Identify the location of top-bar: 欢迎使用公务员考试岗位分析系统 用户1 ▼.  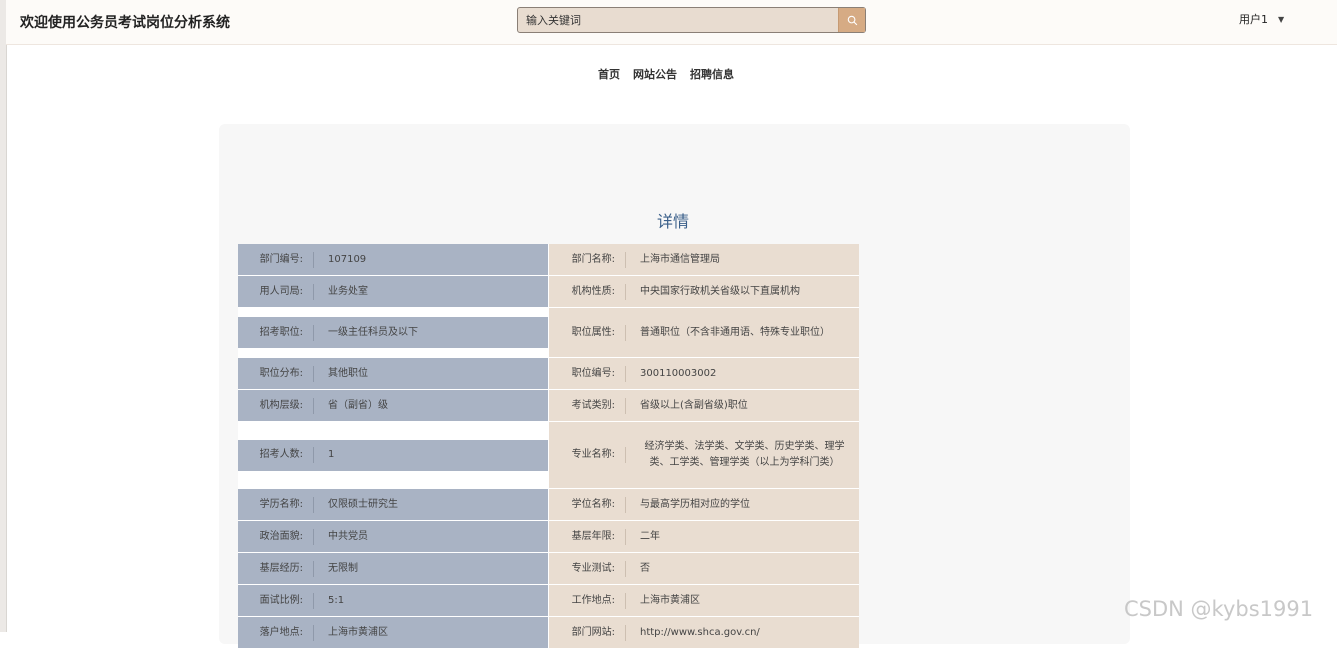
(671, 22).